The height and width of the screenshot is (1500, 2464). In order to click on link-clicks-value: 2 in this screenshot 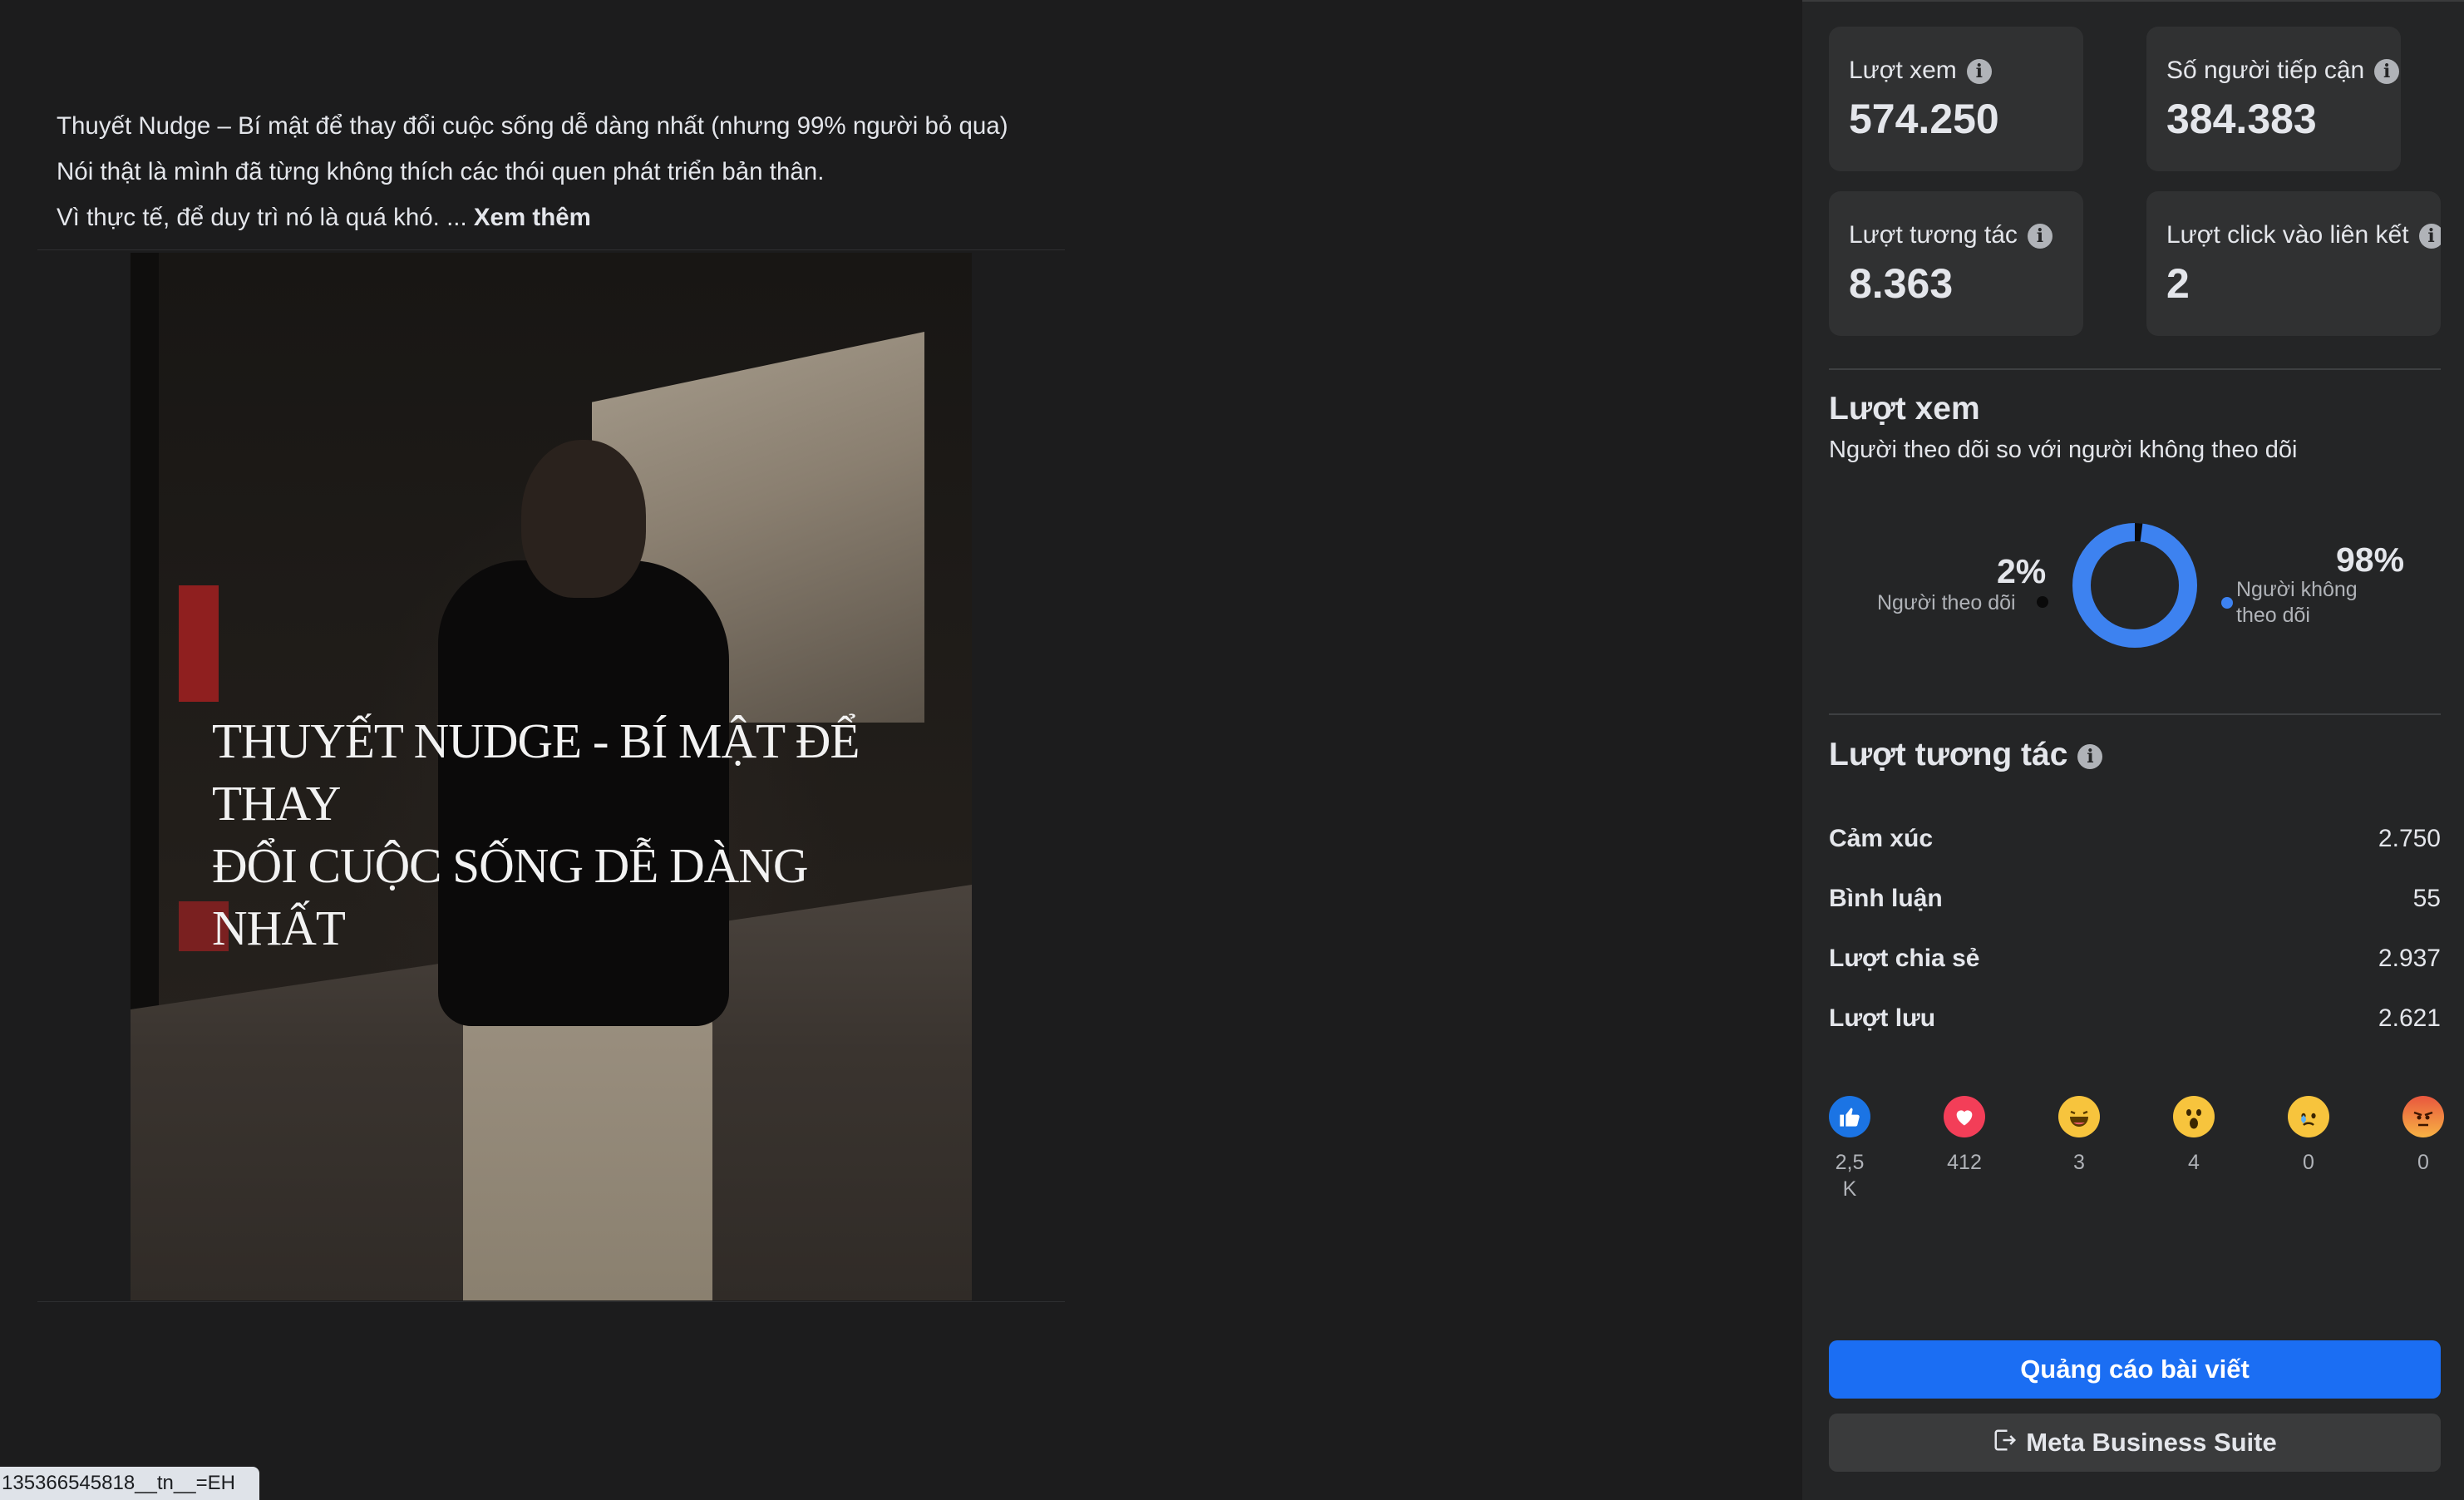, I will do `click(2178, 284)`.